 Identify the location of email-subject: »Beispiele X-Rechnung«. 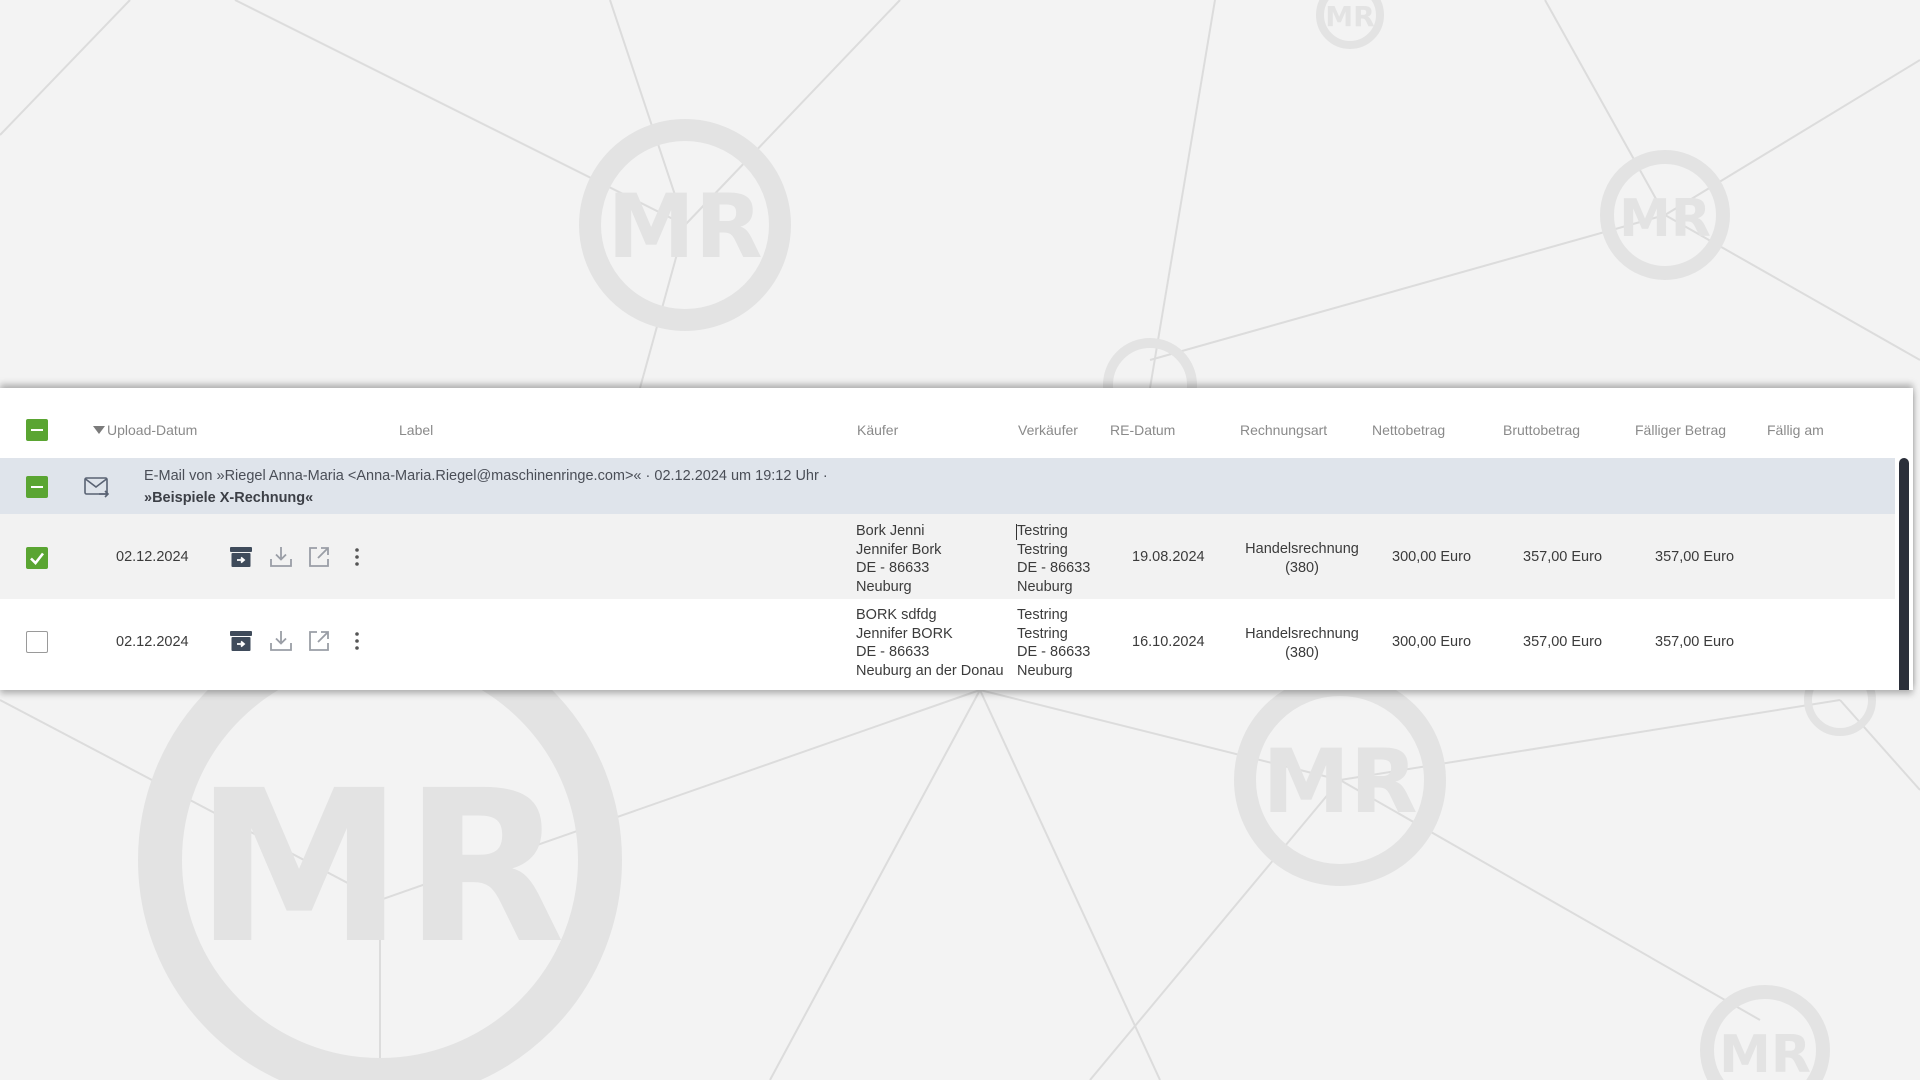
(229, 498).